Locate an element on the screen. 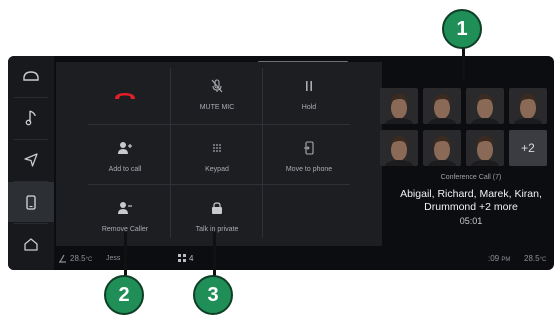  callout-badge-2: 2 is located at coordinates (124, 295).